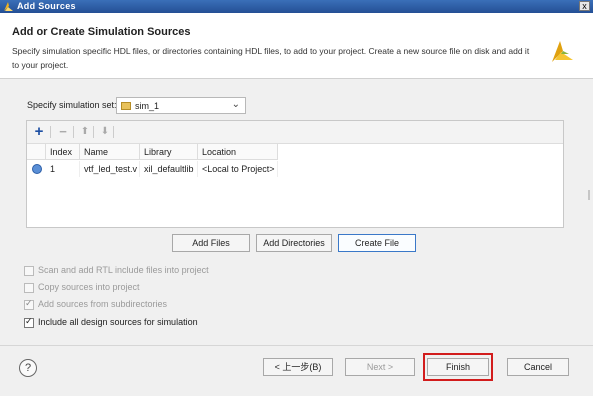 This screenshot has width=593, height=396. I want to click on scan-rtl-checkbox, so click(29, 271).